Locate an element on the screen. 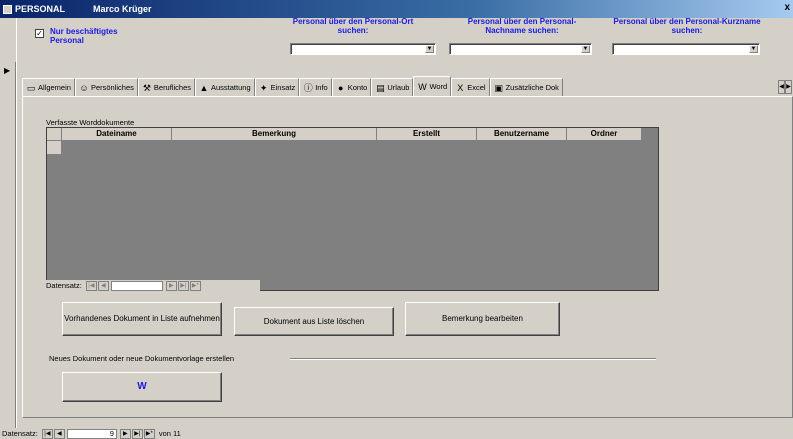 The width and height of the screenshot is (793, 439). tab-word: W Word is located at coordinates (432, 86).